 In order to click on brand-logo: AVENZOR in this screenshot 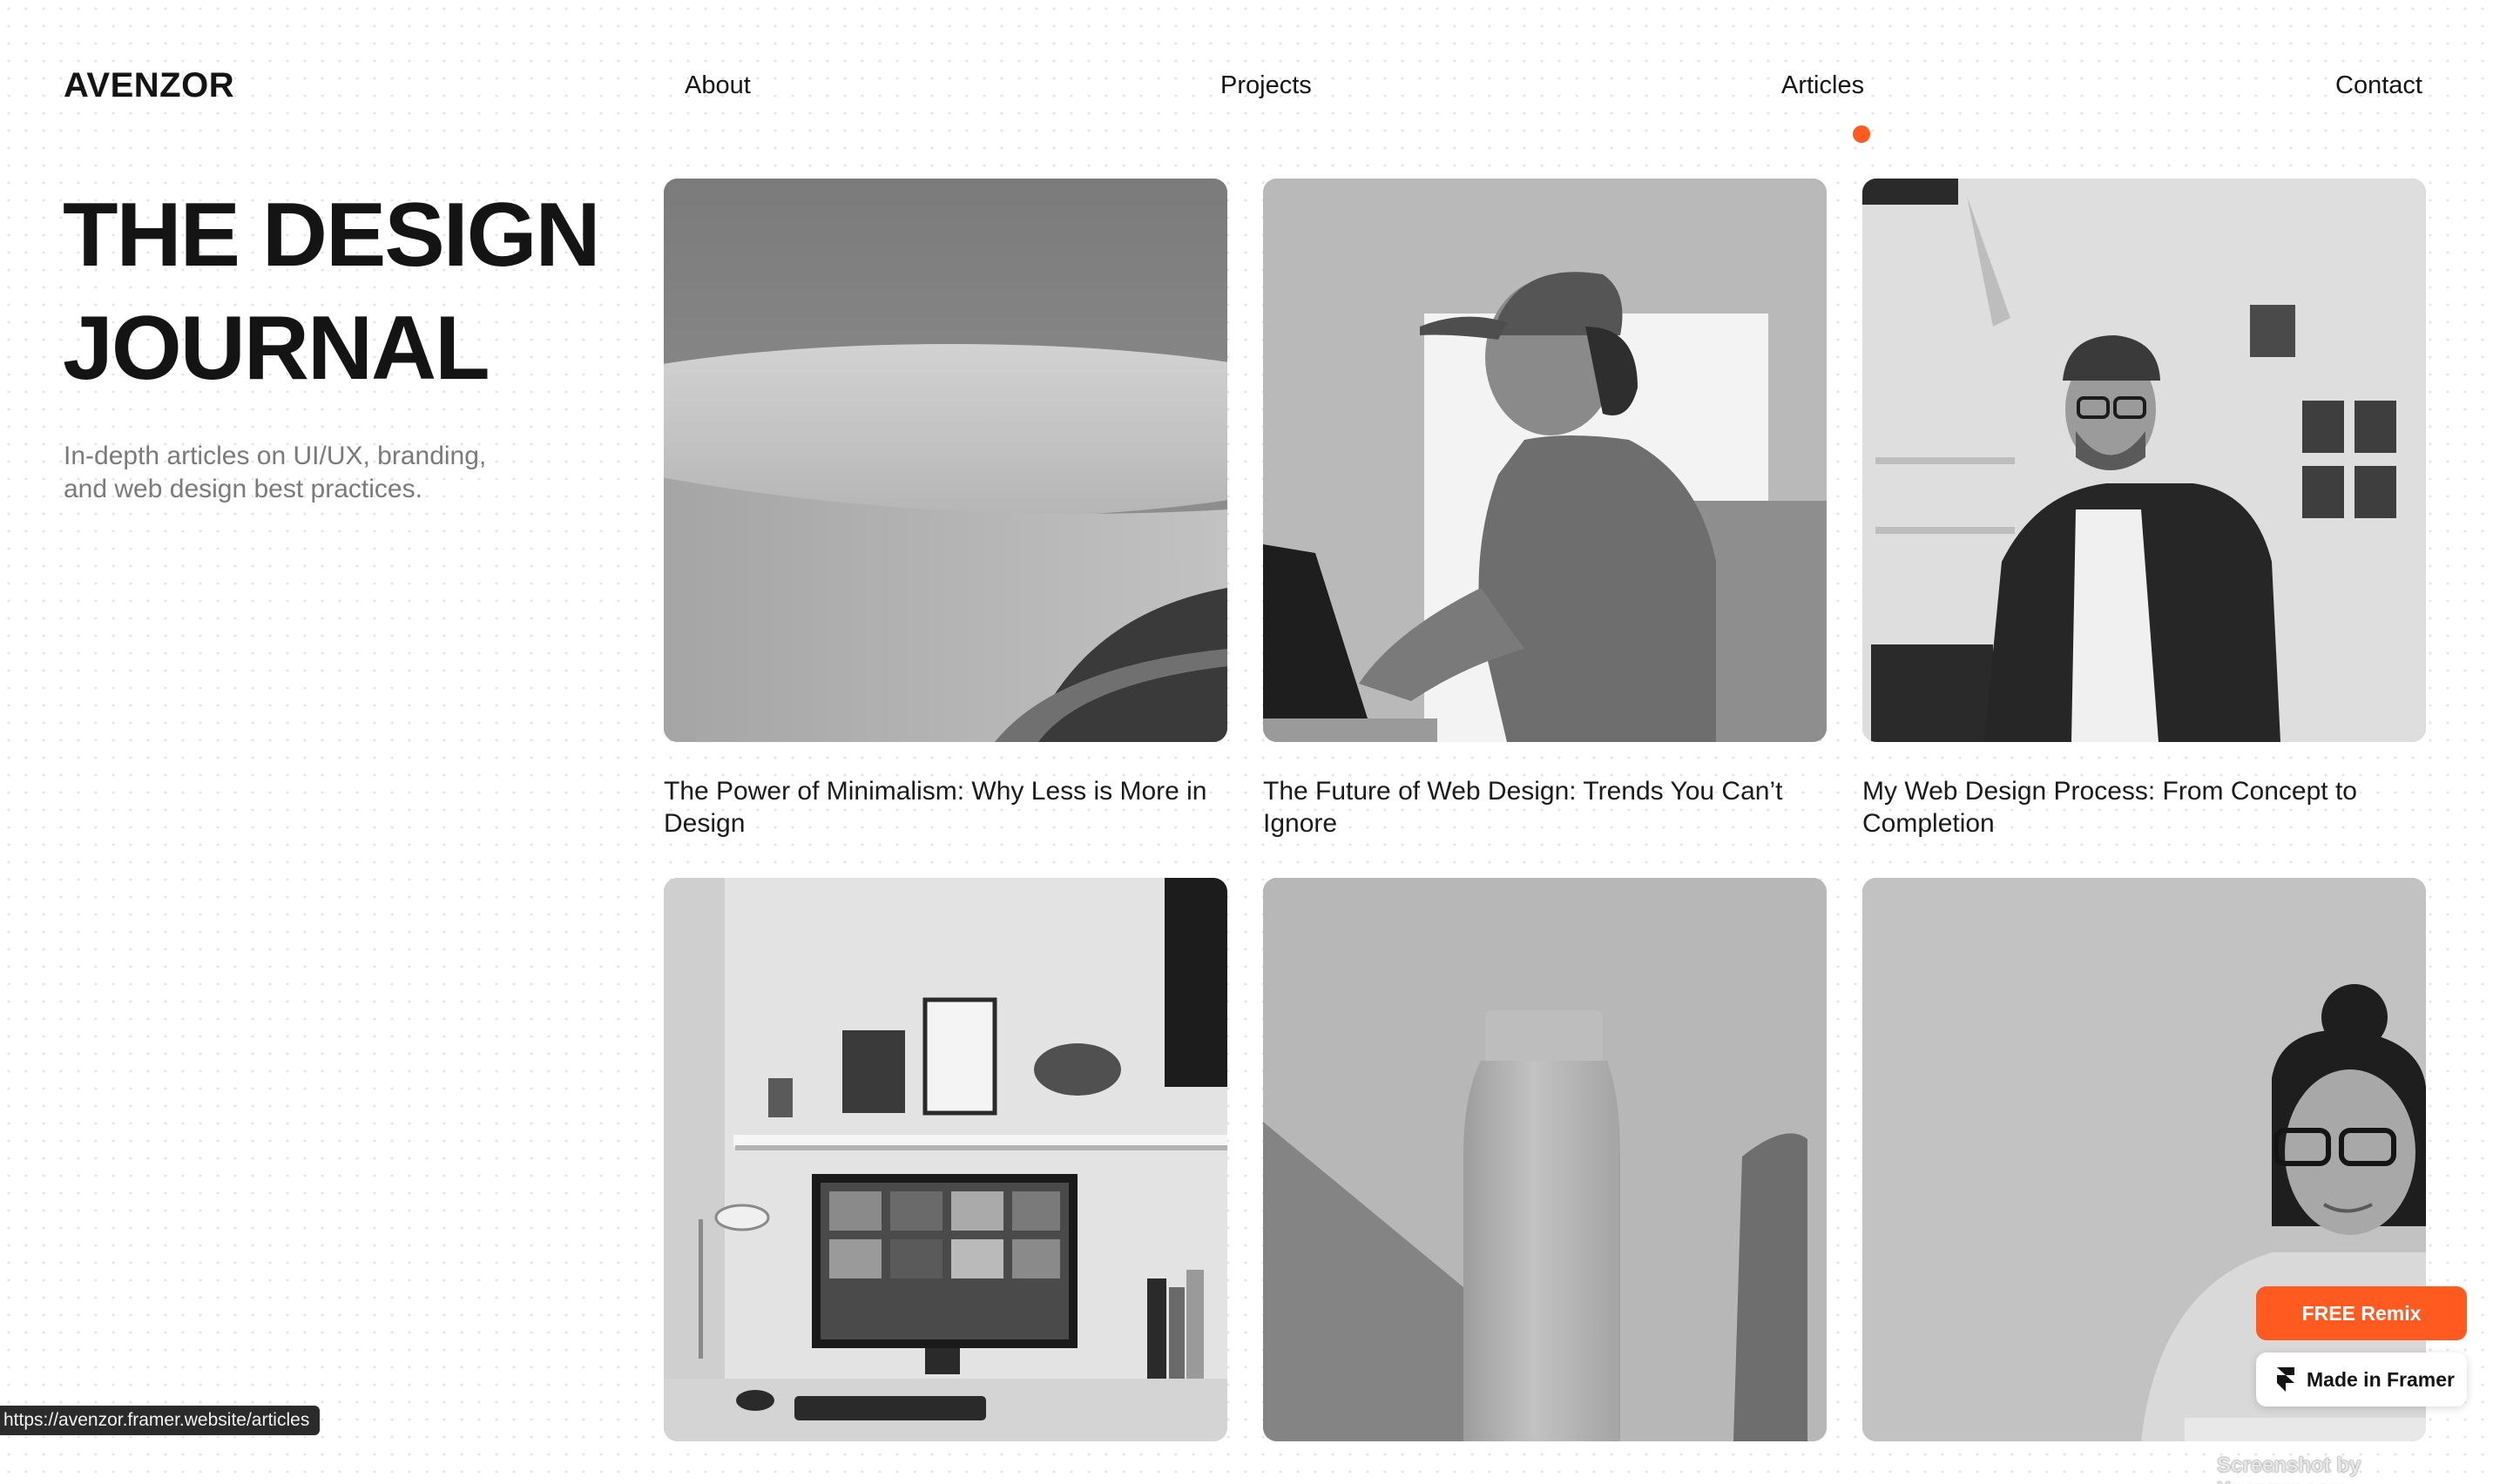, I will do `click(149, 85)`.